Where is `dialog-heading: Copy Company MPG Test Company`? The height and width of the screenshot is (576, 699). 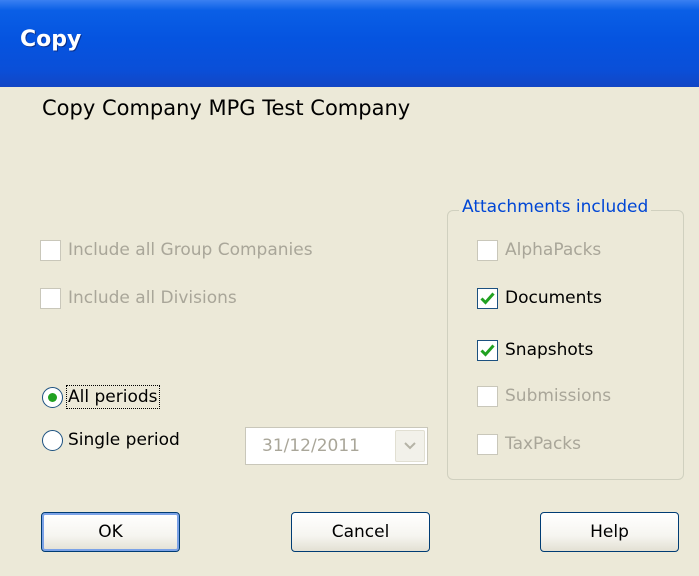 dialog-heading: Copy Company MPG Test Company is located at coordinates (226, 108).